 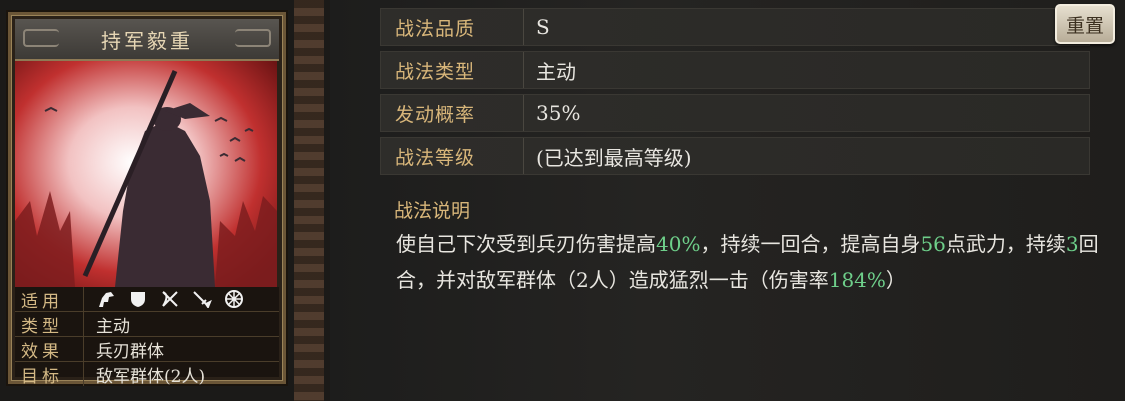 I want to click on shield-icon, so click(x=138, y=299).